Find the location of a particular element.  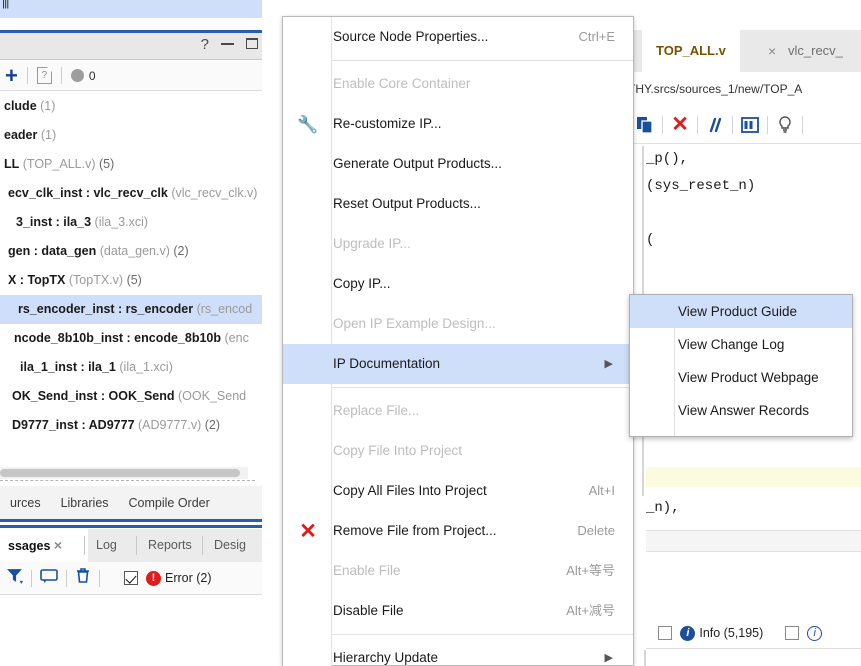

editor-scroll-track is located at coordinates (753, 541).